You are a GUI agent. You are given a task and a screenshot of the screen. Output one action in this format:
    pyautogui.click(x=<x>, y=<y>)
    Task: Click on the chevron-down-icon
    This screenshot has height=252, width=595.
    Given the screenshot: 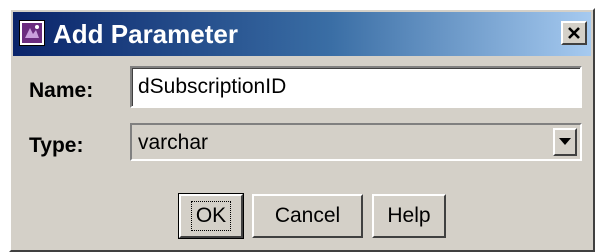 What is the action you would take?
    pyautogui.click(x=565, y=141)
    